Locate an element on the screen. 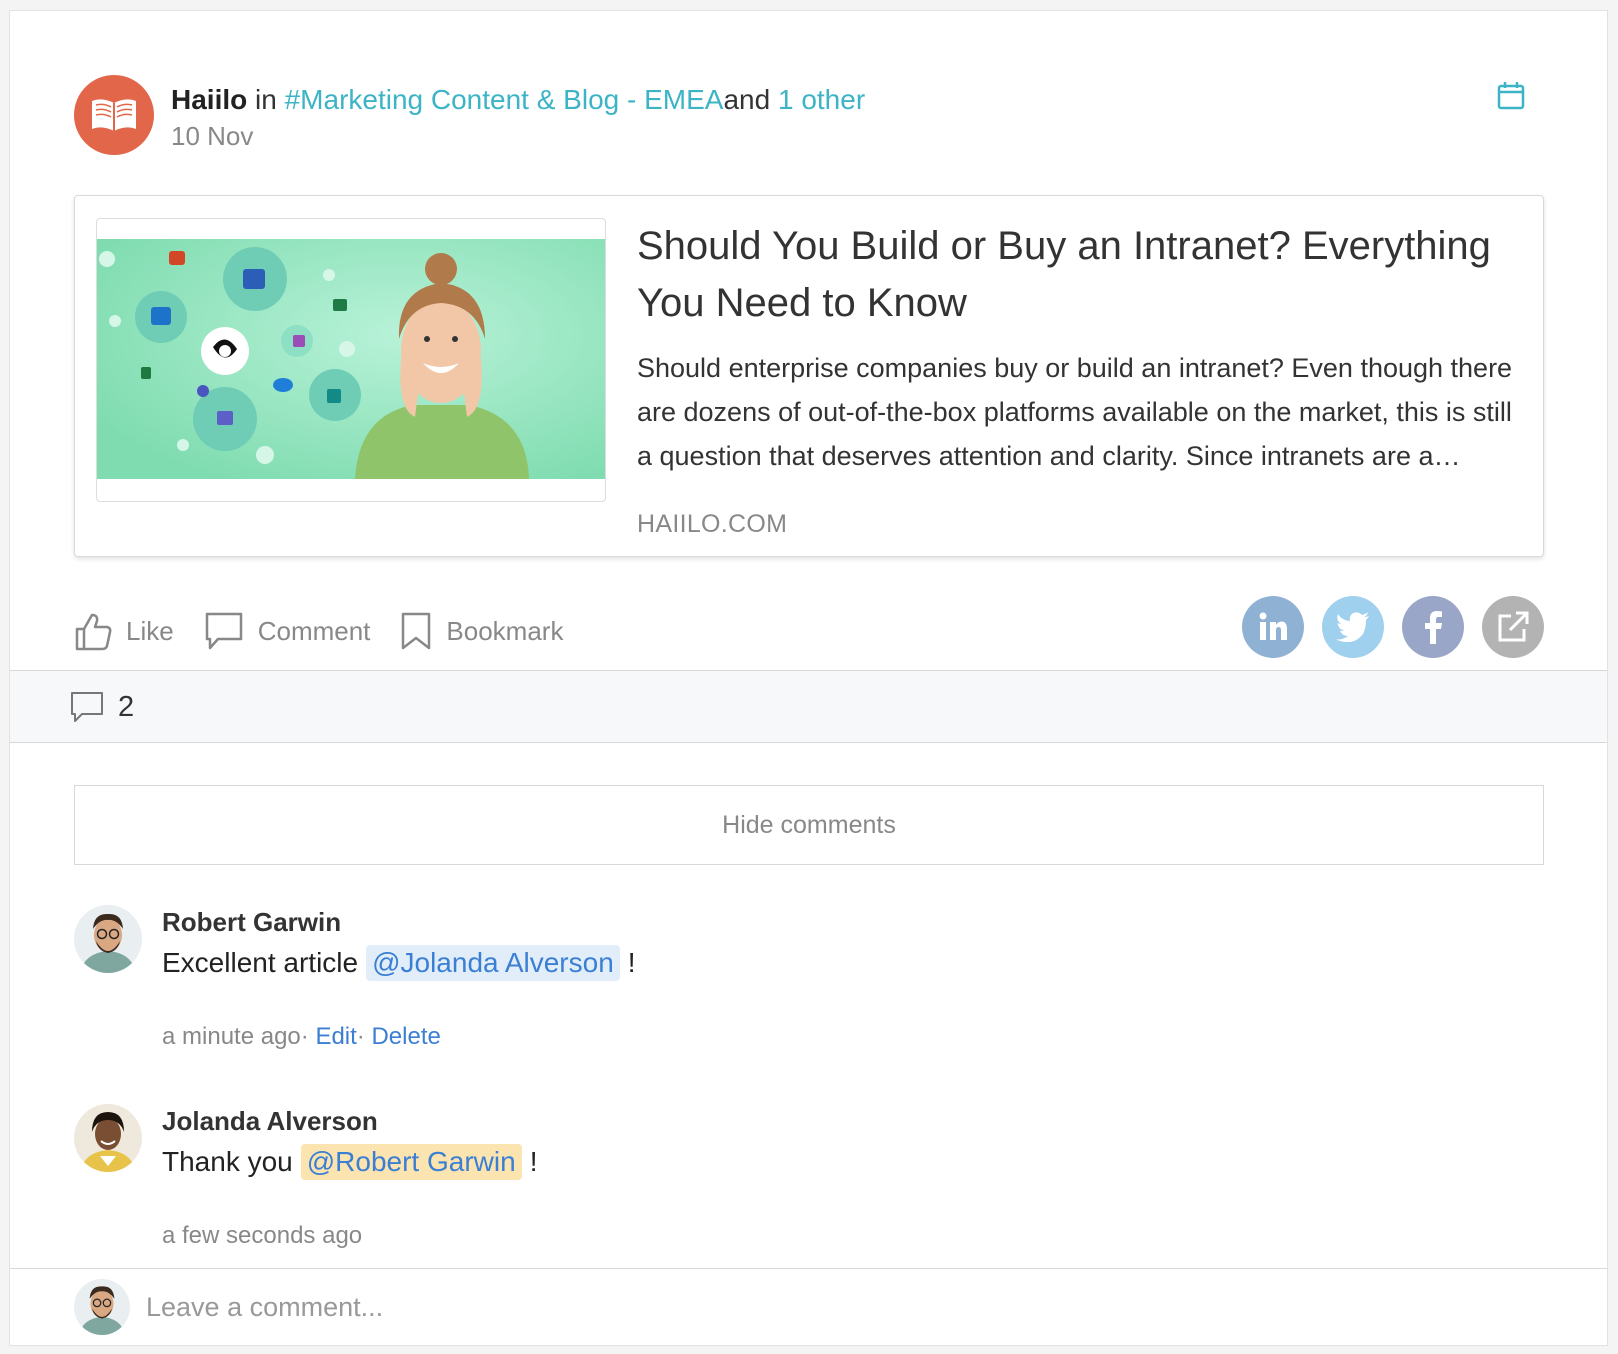  others-link: 1 other is located at coordinates (821, 99).